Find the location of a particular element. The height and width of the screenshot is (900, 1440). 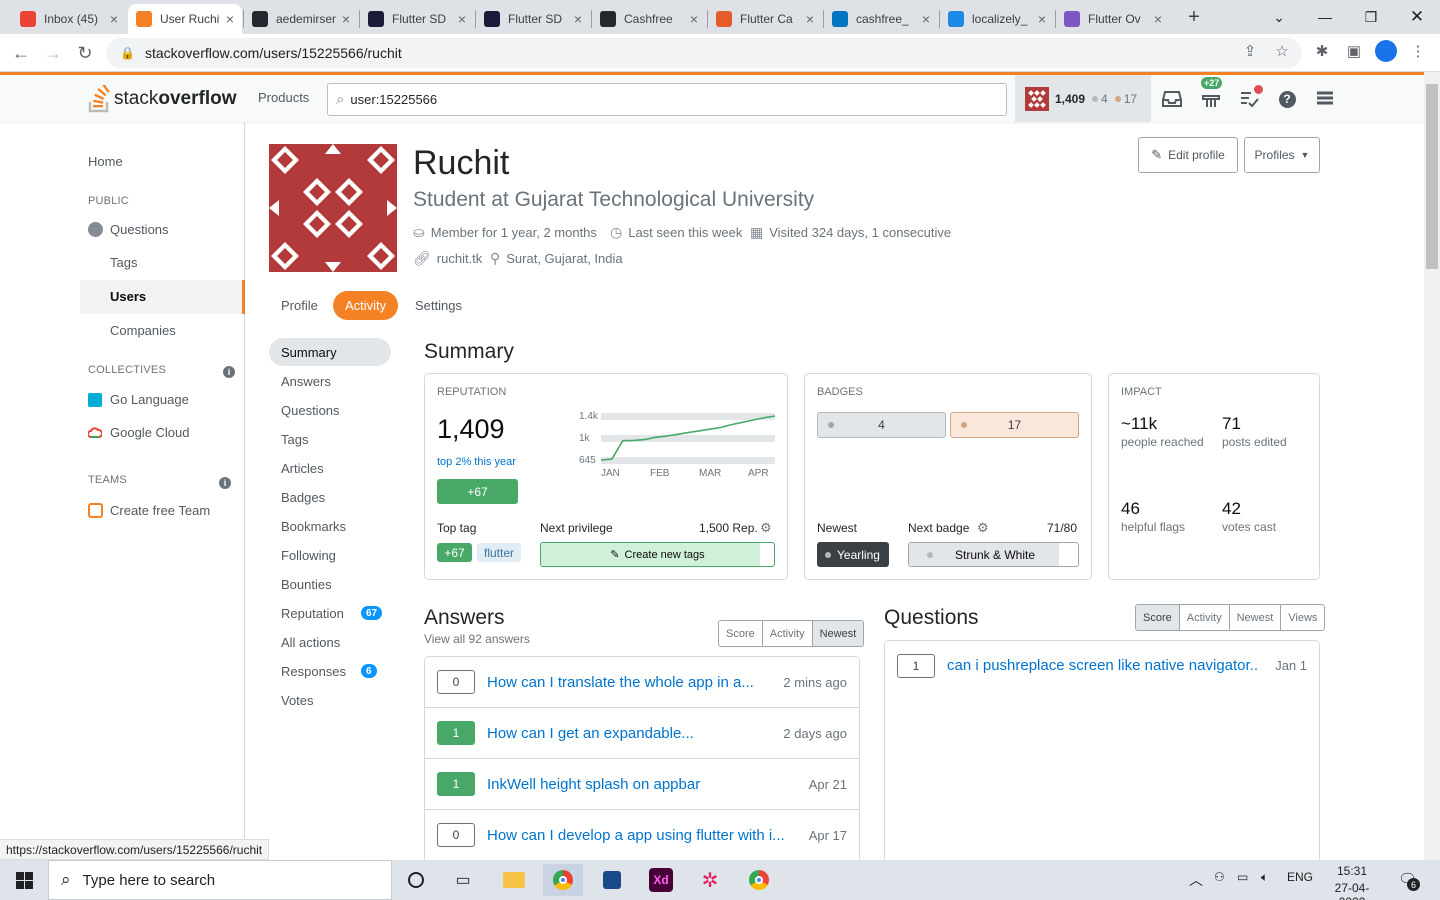

language-indicator: ENG is located at coordinates (1300, 877).